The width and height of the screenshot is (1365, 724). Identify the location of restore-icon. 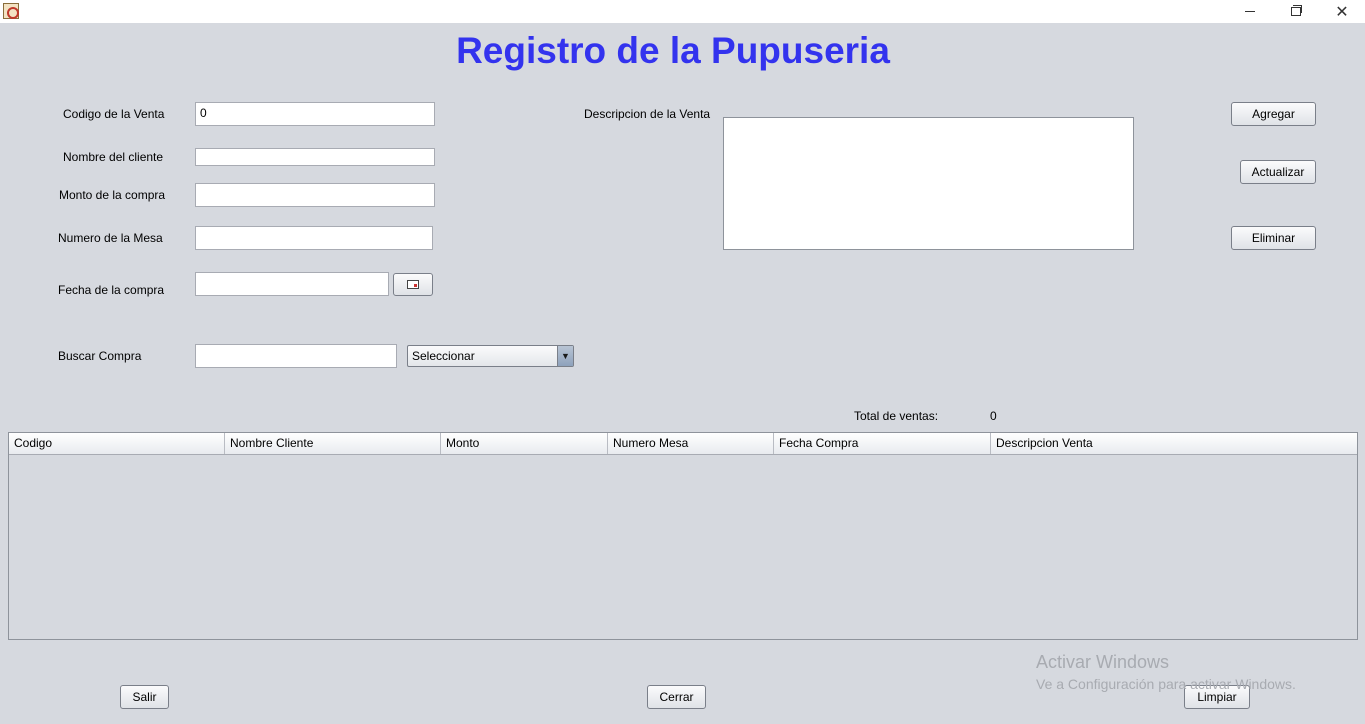
(1296, 10).